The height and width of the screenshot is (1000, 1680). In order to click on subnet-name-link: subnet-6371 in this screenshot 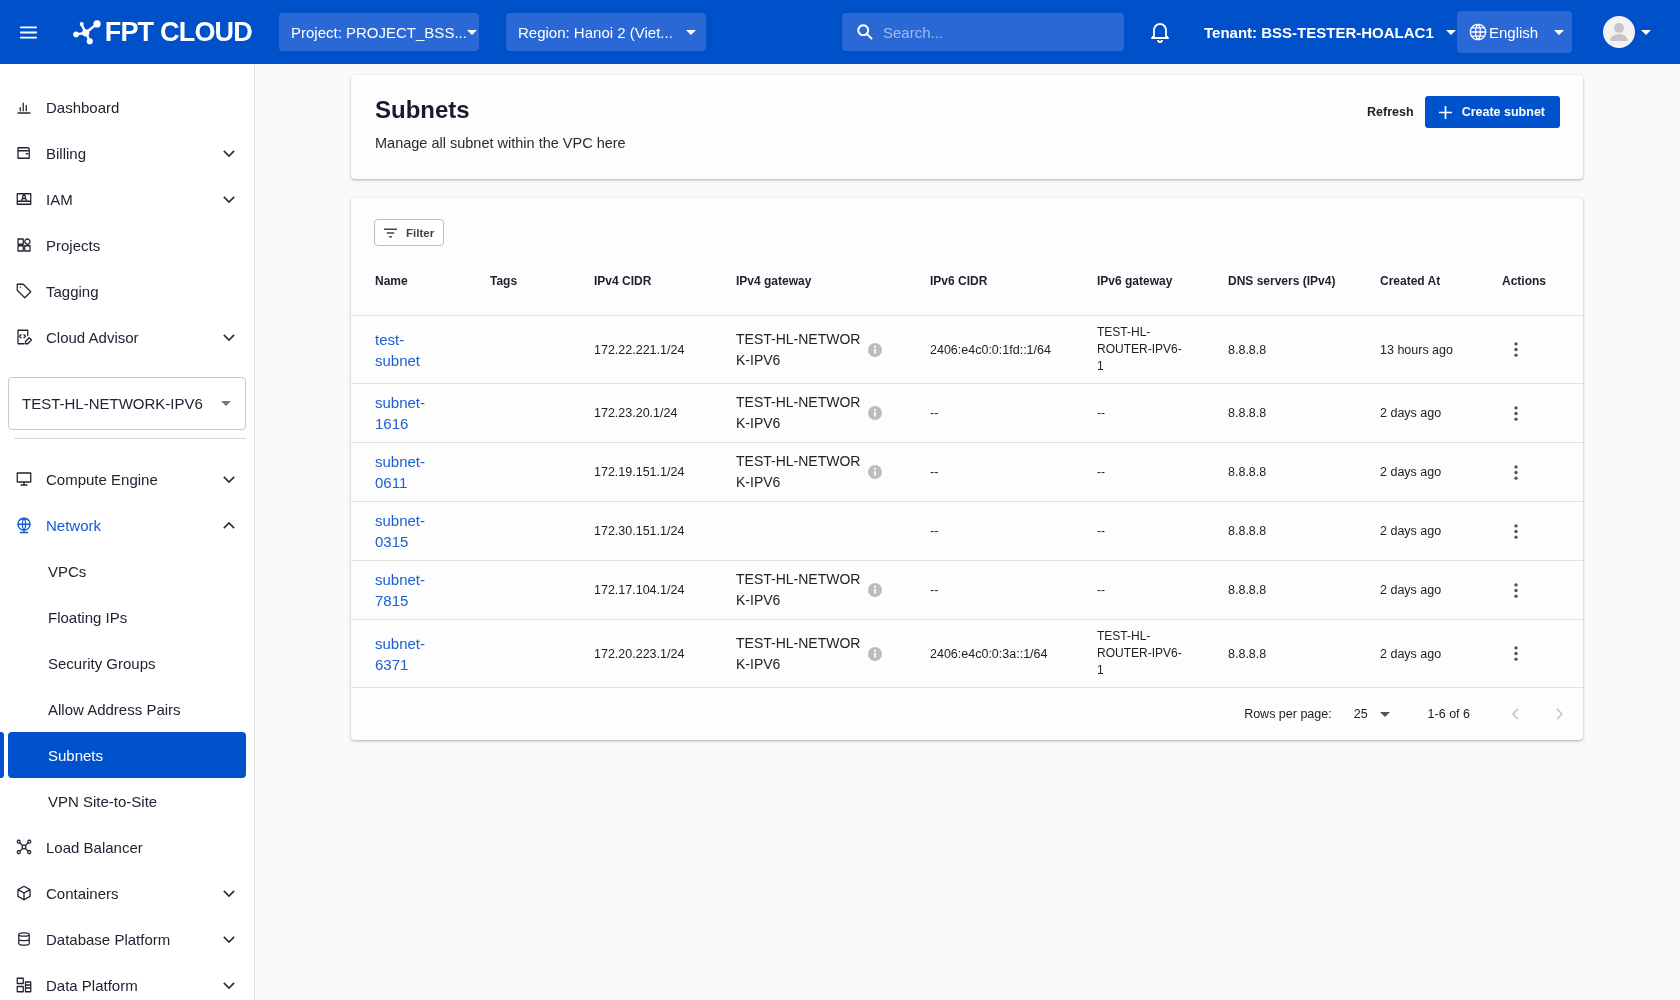, I will do `click(405, 653)`.